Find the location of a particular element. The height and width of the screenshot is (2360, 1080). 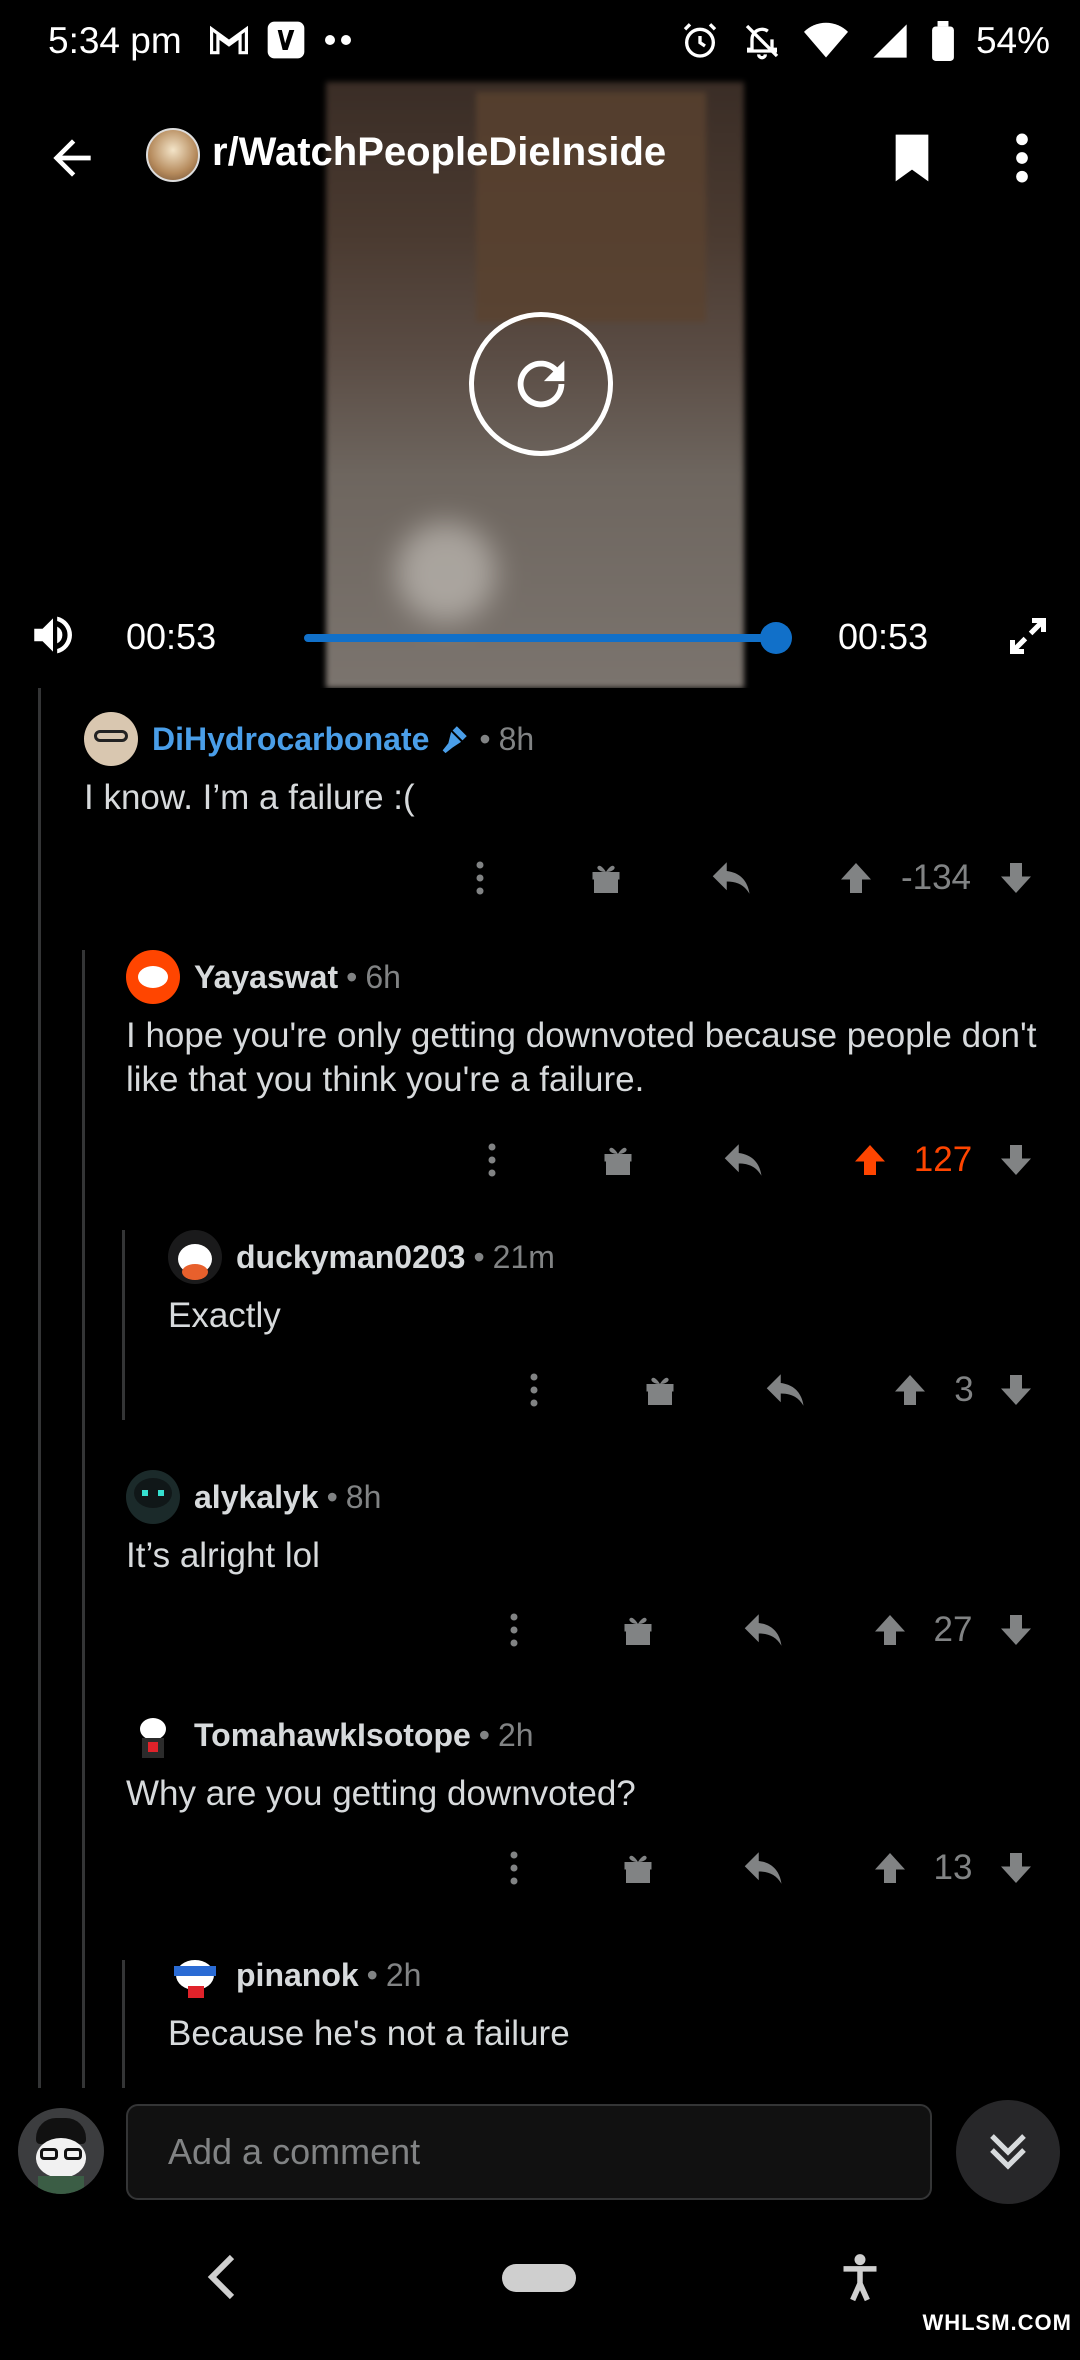

comment-age: 21m is located at coordinates (523, 1256).